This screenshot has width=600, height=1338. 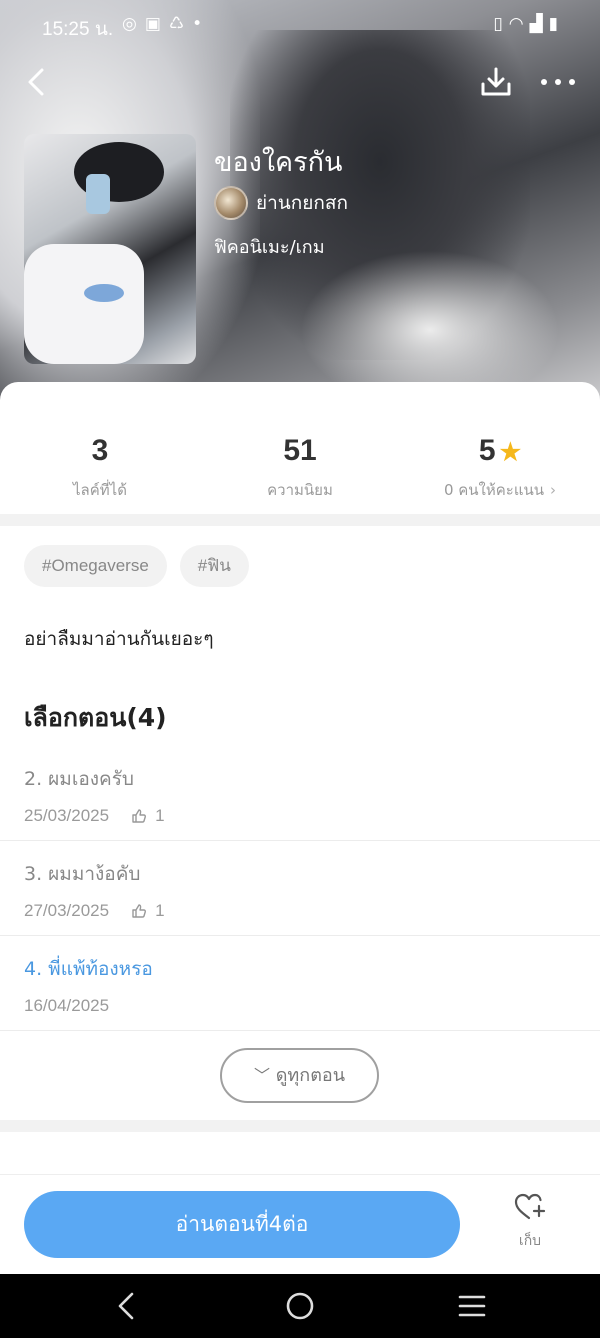 I want to click on episode-title: 3. ผมมาง้อคับ, so click(x=82, y=874).